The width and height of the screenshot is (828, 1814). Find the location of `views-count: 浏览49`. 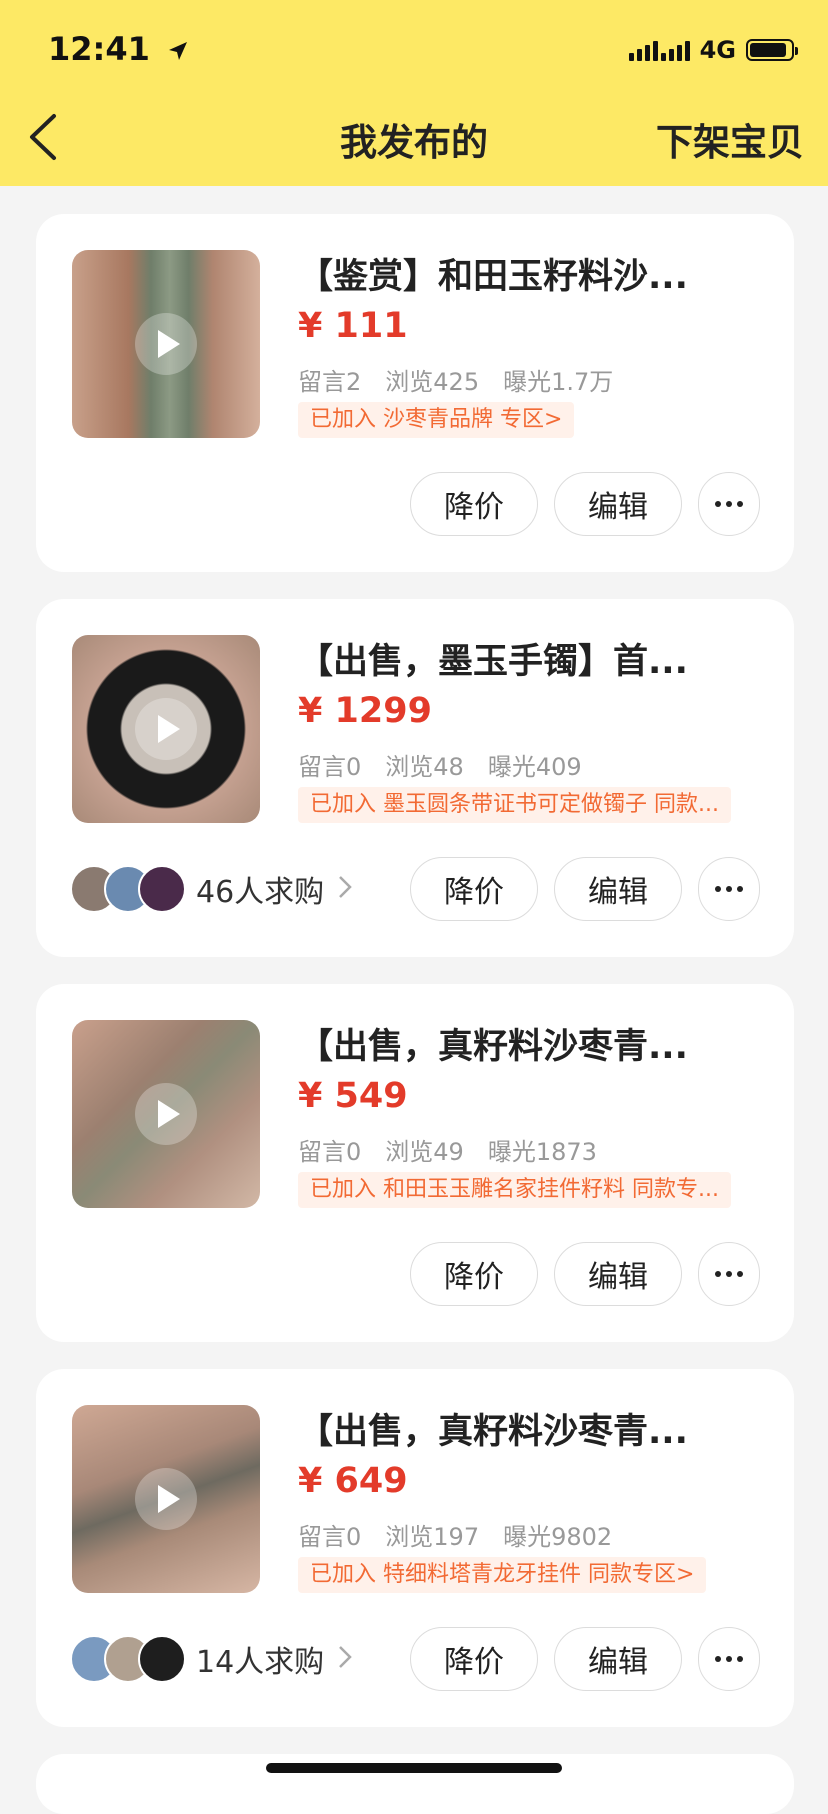

views-count: 浏览49 is located at coordinates (424, 1152).